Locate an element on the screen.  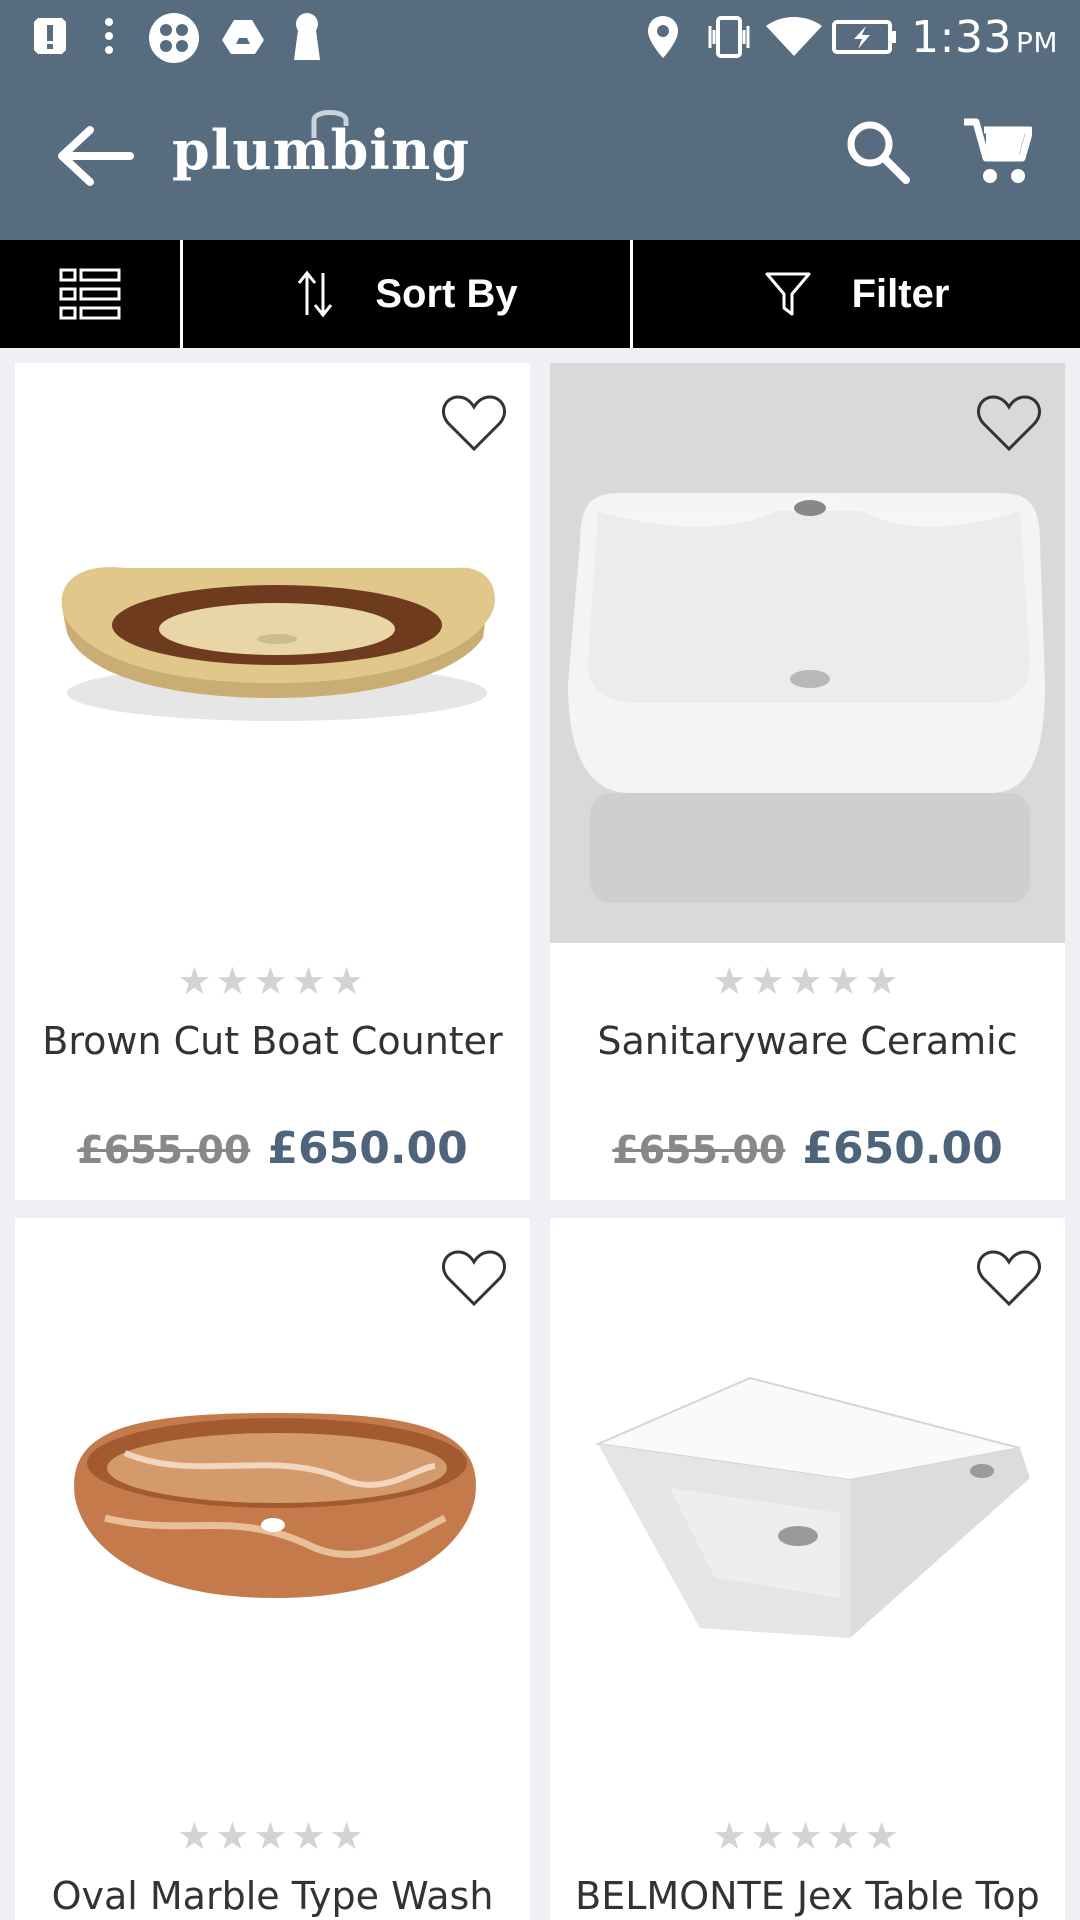
filter-label: Filter is located at coordinates (900, 293).